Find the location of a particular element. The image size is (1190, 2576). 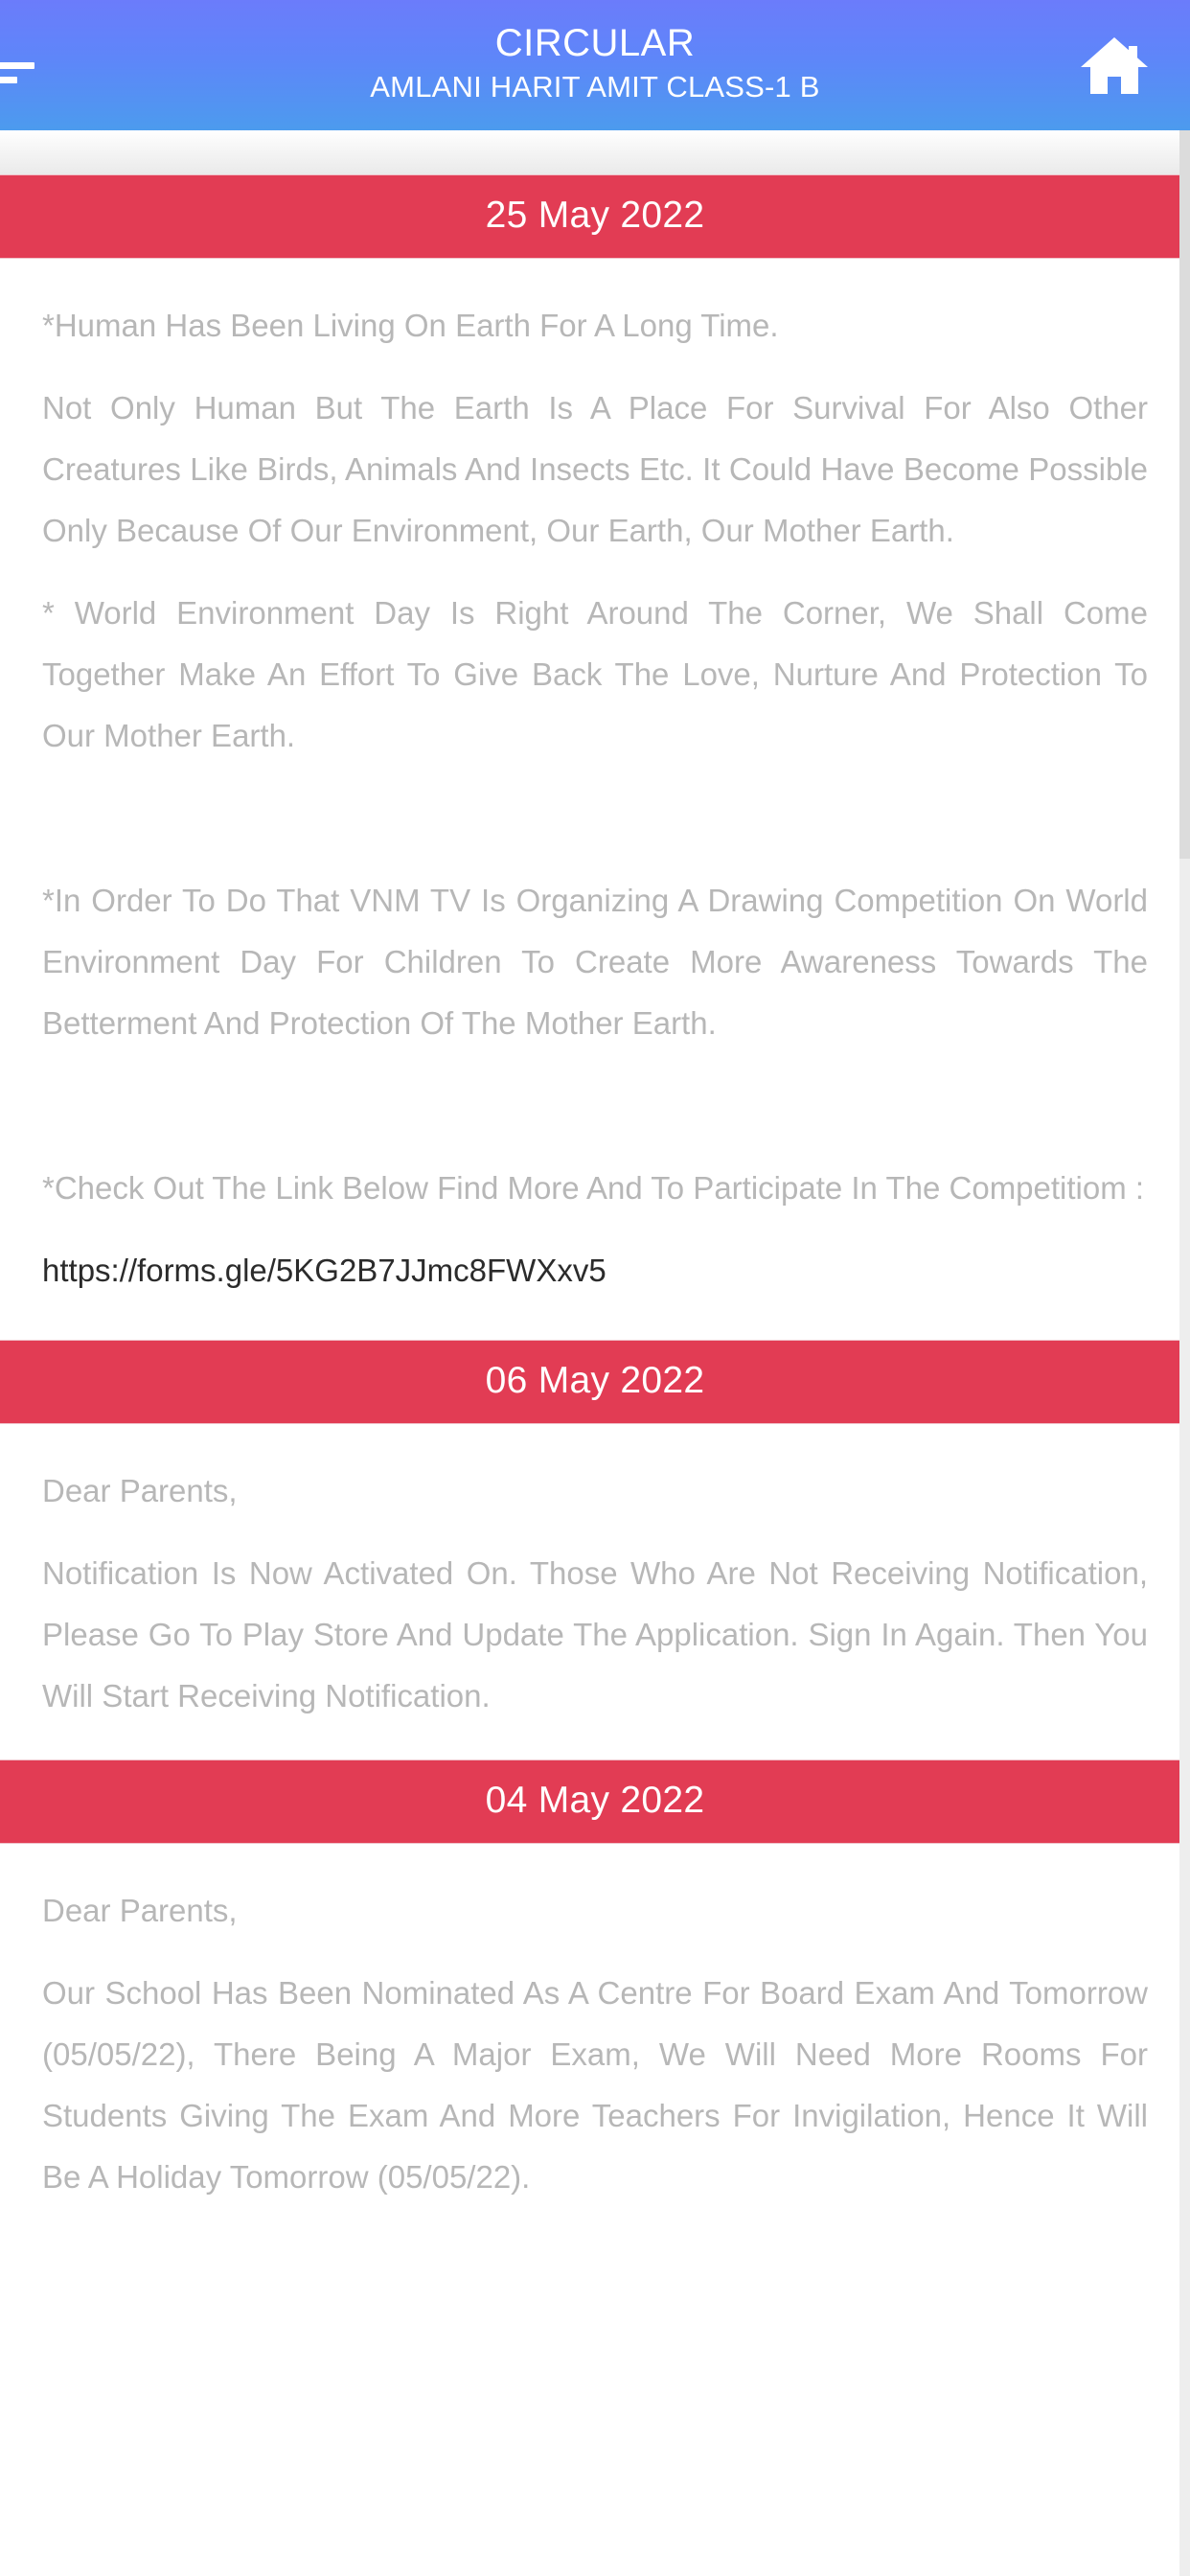

app-header: CIRCULAR AMLANI HARIT AMIT CLASS-1 B is located at coordinates (595, 65).